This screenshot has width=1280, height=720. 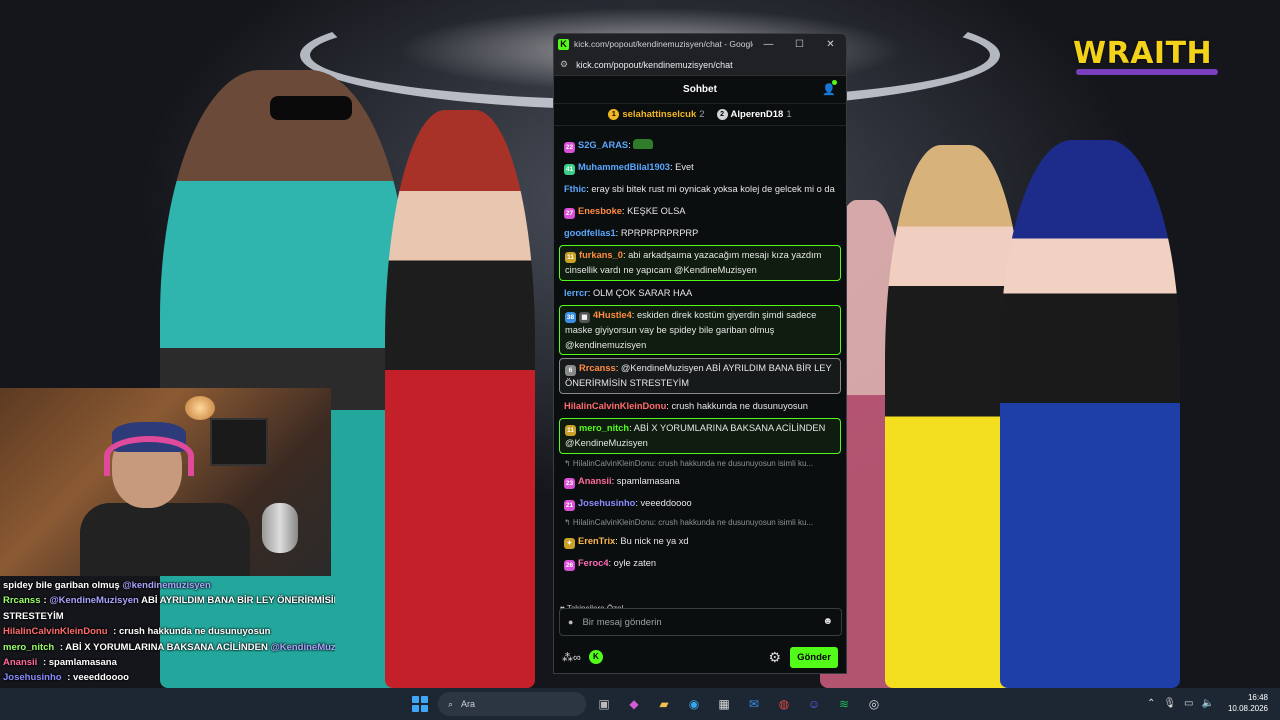 I want to click on send-button: Gönder, so click(x=814, y=657).